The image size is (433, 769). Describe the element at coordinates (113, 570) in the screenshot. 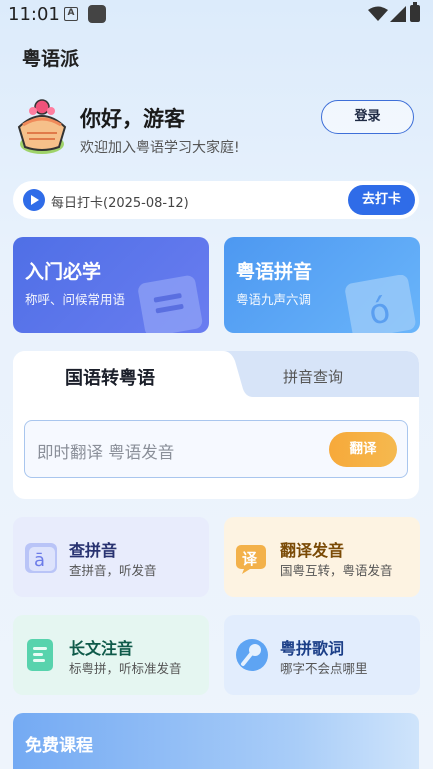

I see `feature-subtitle: 查拼音，听发音` at that location.